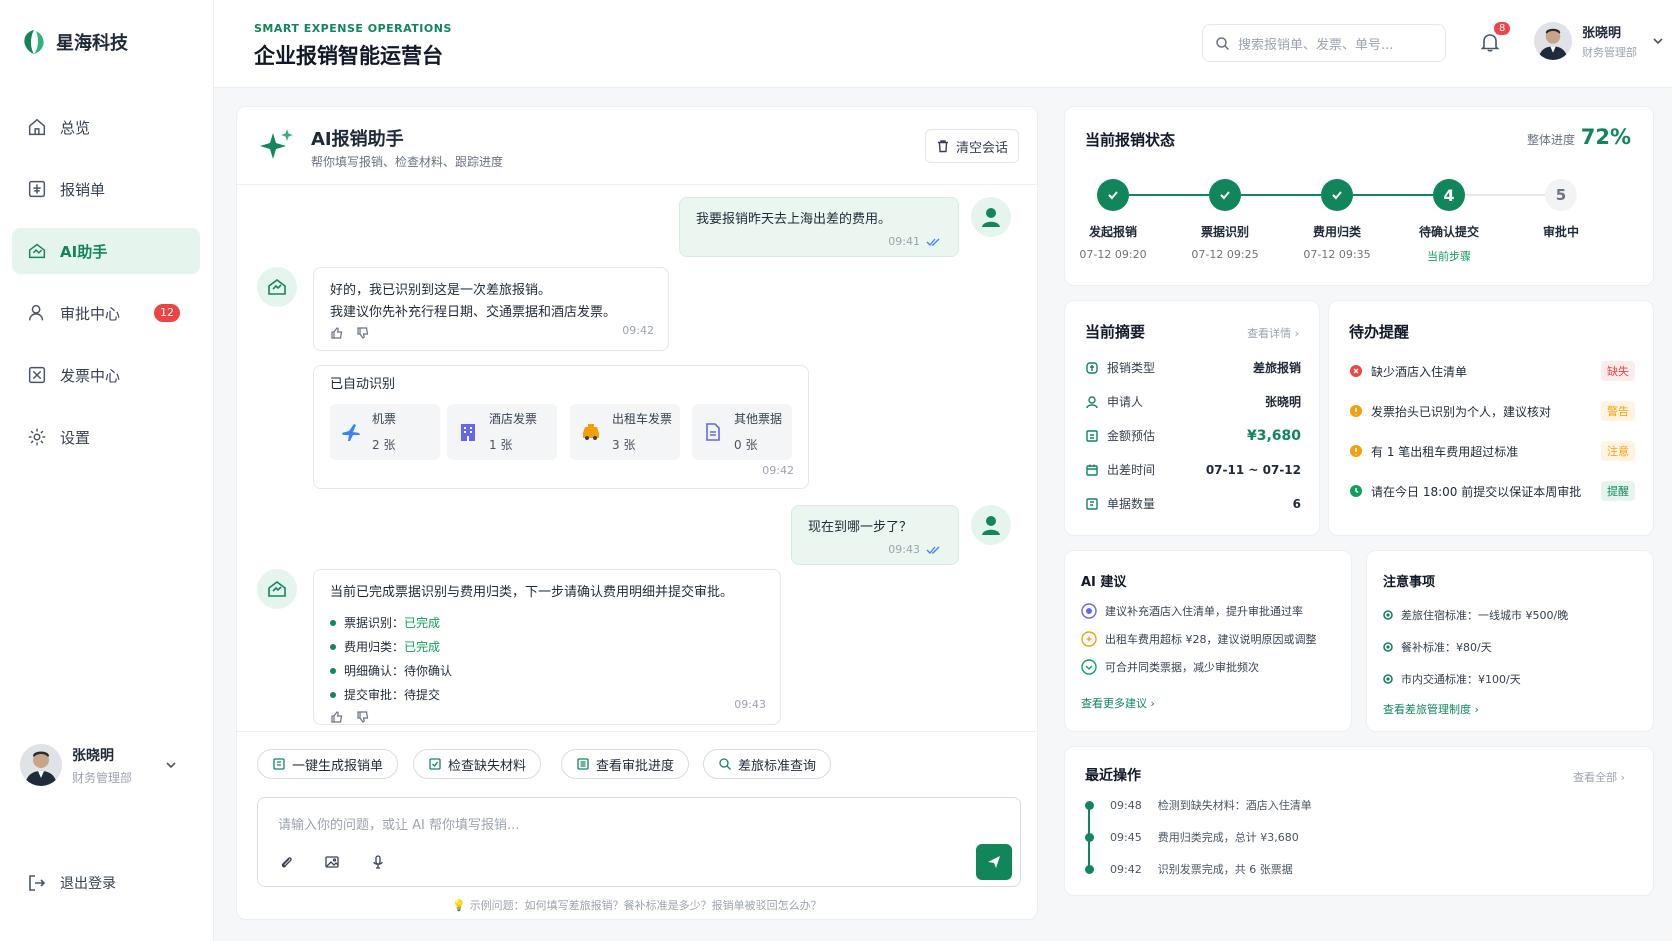 The image size is (1672, 941). What do you see at coordinates (1113, 776) in the screenshot?
I see `section-title: 最近操作` at bounding box center [1113, 776].